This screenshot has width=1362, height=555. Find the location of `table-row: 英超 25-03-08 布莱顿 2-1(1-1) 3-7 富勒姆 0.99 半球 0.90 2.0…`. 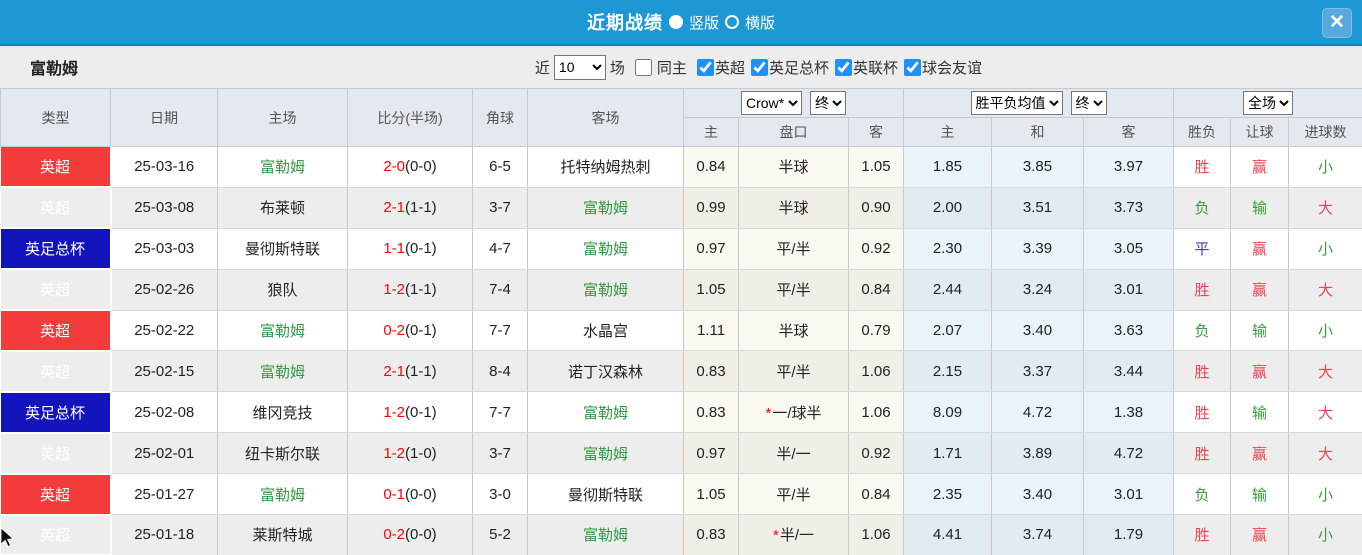

table-row: 英超 25-03-08 布莱顿 2-1(1-1) 3-7 富勒姆 0.99 半球 0.90 2.0… is located at coordinates (681, 208).